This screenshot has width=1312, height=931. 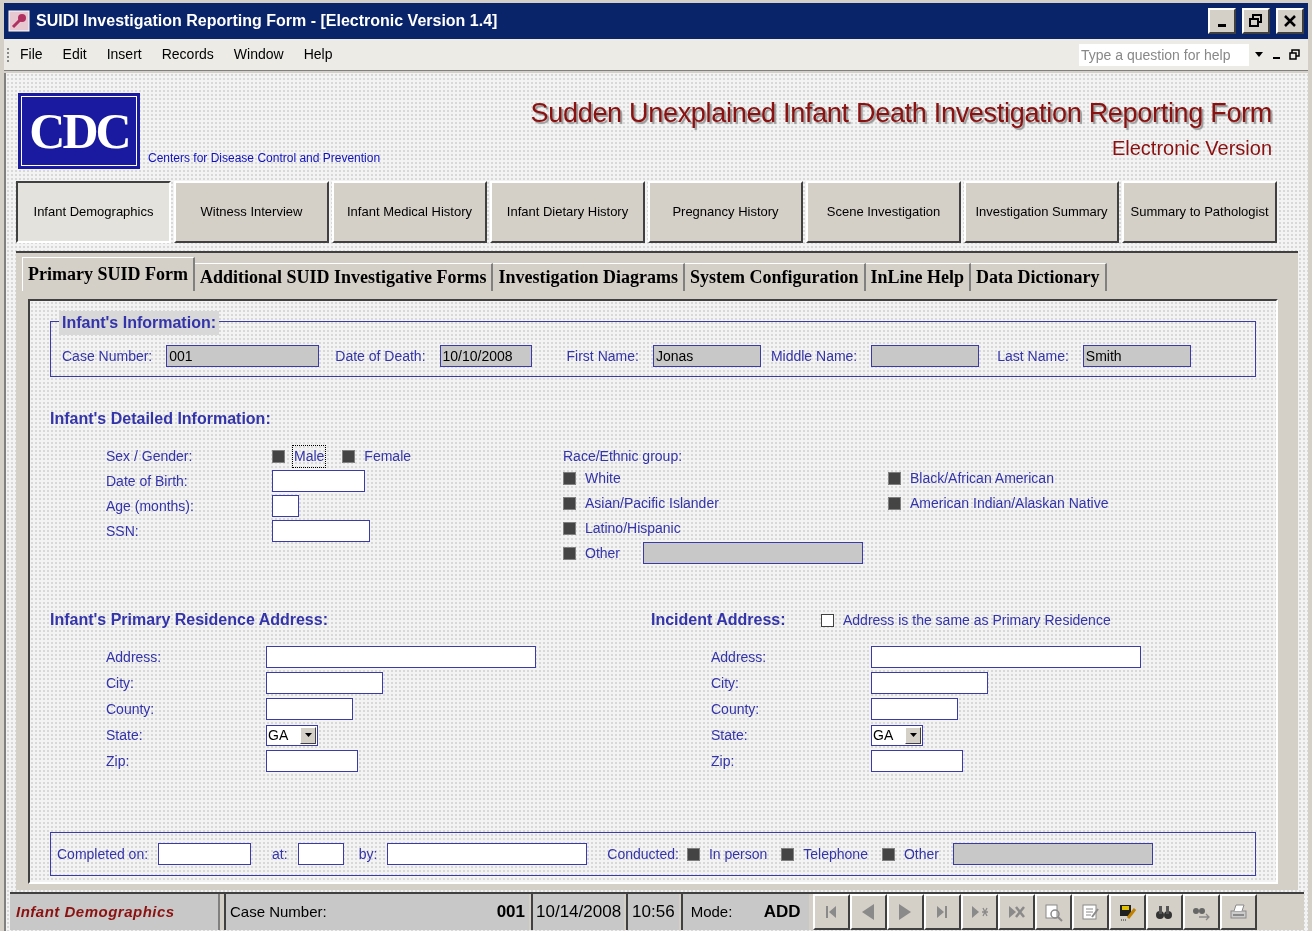 I want to click on help-search-field: Type a question for help, so click(x=1164, y=54).